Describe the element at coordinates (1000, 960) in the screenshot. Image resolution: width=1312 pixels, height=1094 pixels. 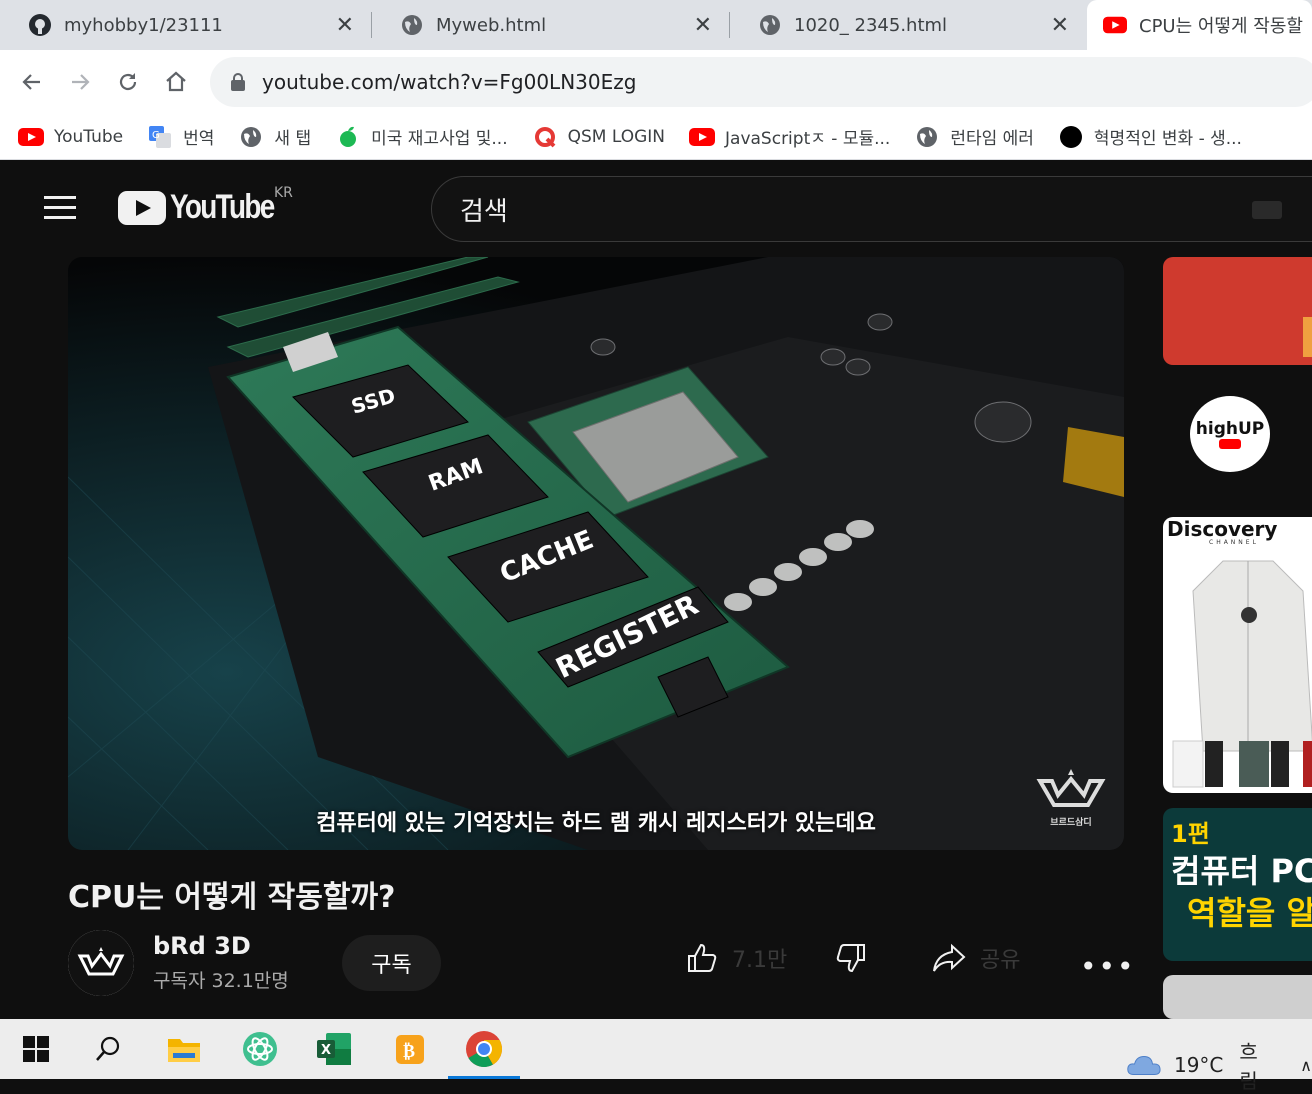
I see `share-label: 공유` at that location.